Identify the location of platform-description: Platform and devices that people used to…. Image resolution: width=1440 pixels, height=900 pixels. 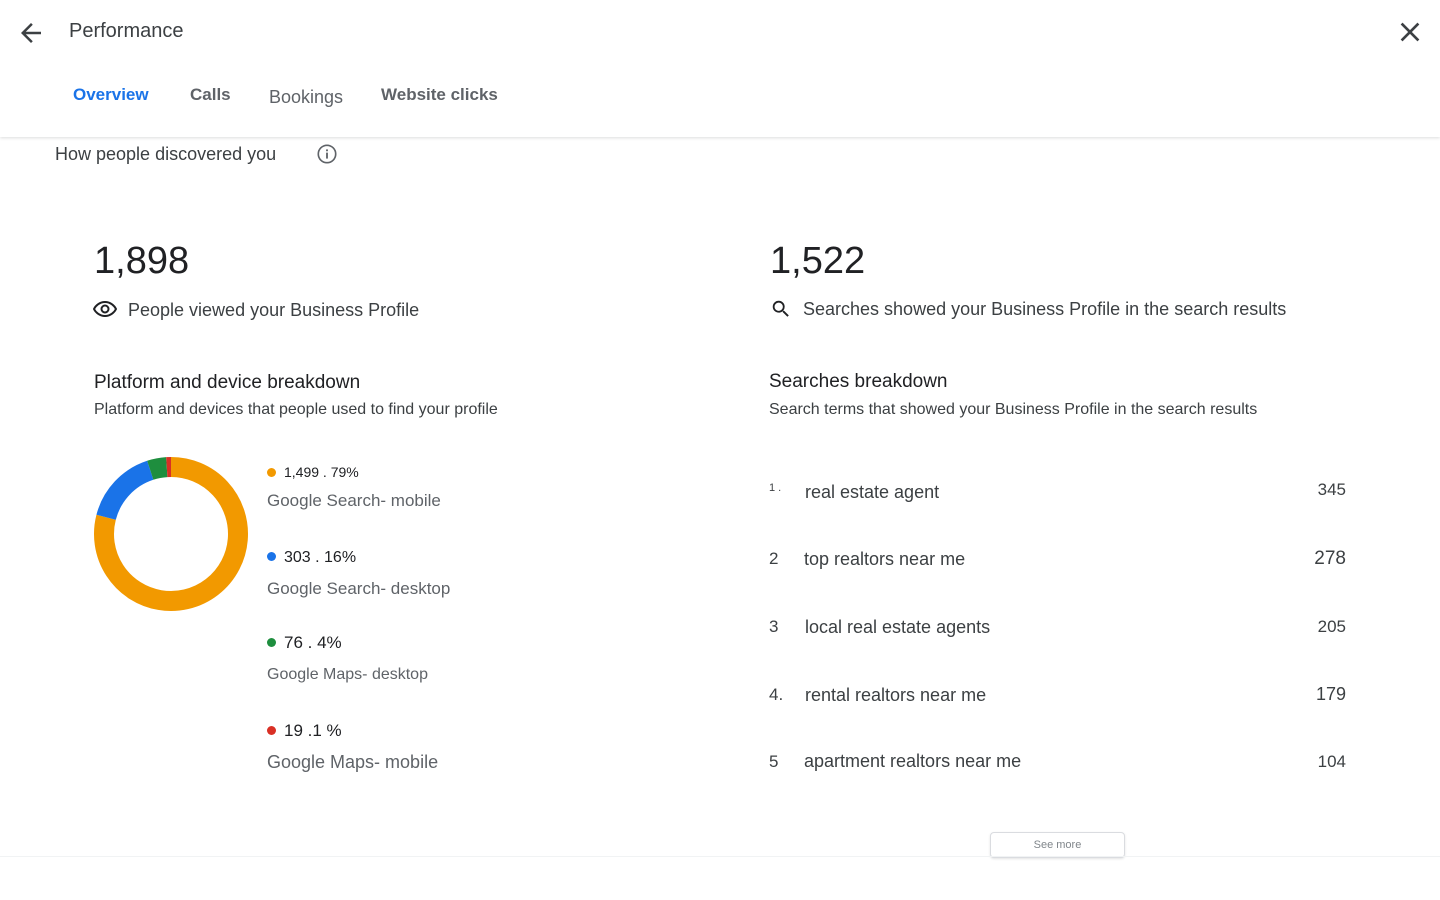
(296, 409).